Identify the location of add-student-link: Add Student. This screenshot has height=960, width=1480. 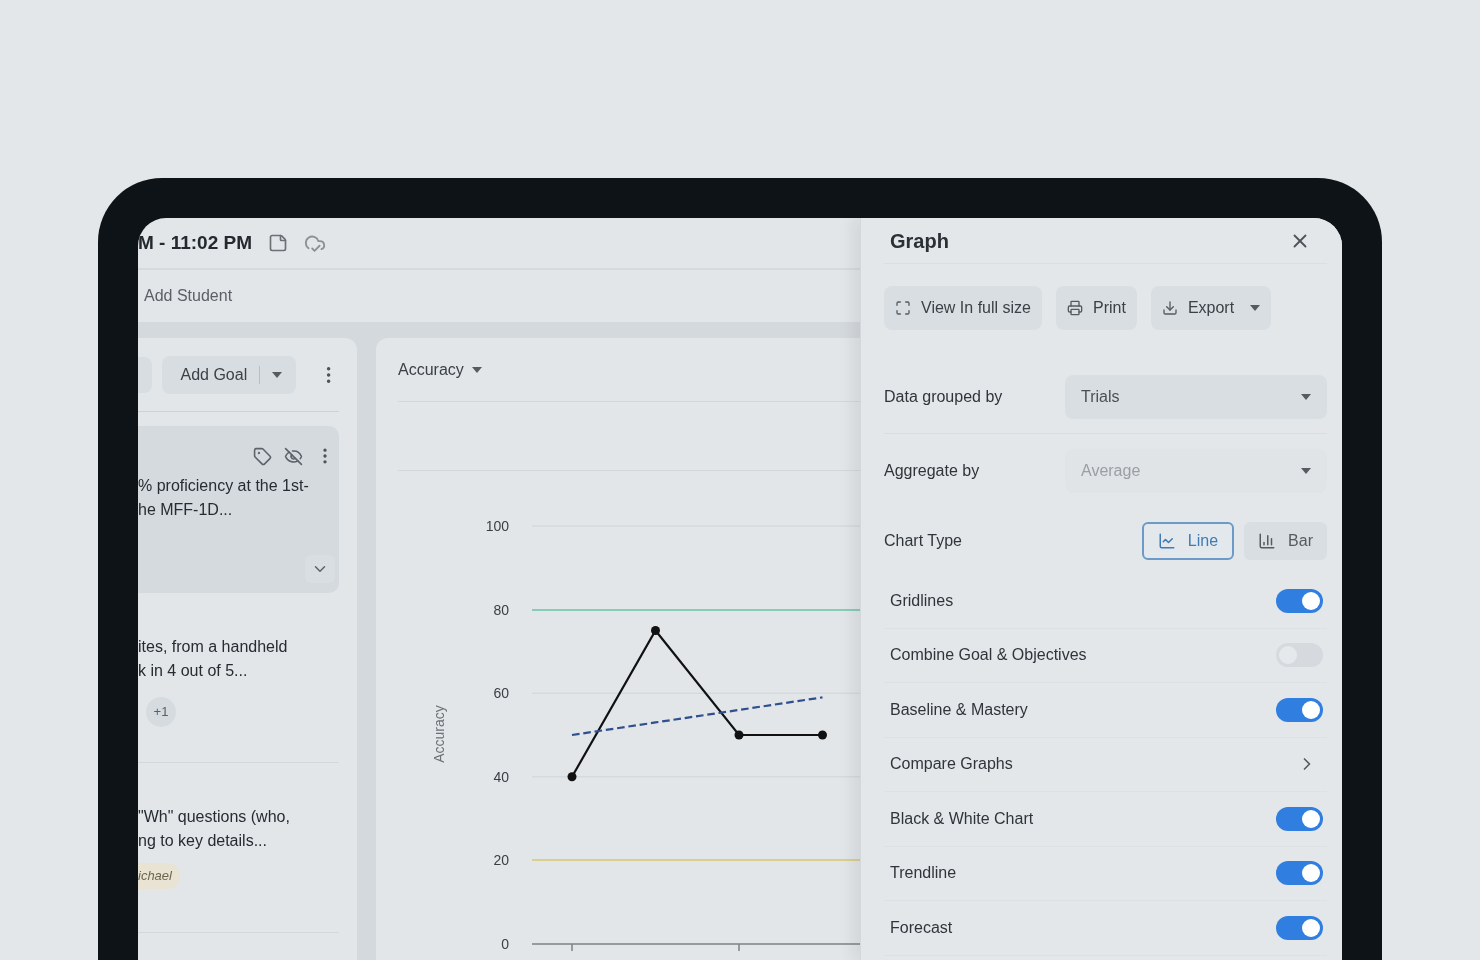
(188, 296).